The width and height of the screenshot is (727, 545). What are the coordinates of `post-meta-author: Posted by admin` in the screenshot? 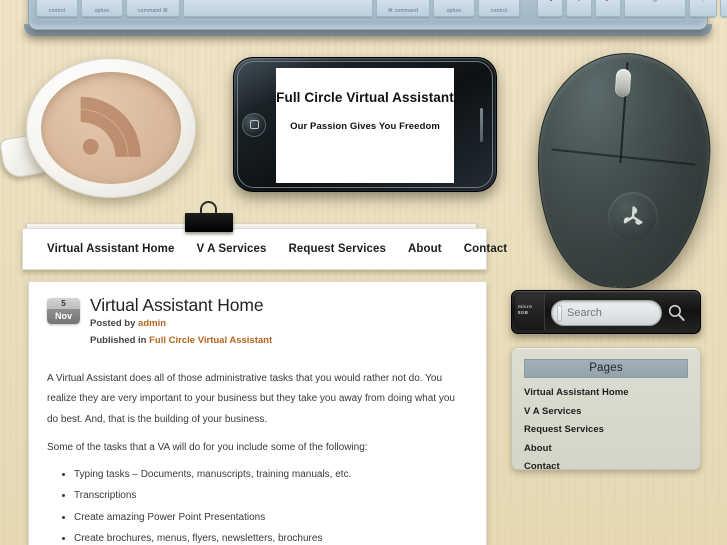 It's located at (181, 324).